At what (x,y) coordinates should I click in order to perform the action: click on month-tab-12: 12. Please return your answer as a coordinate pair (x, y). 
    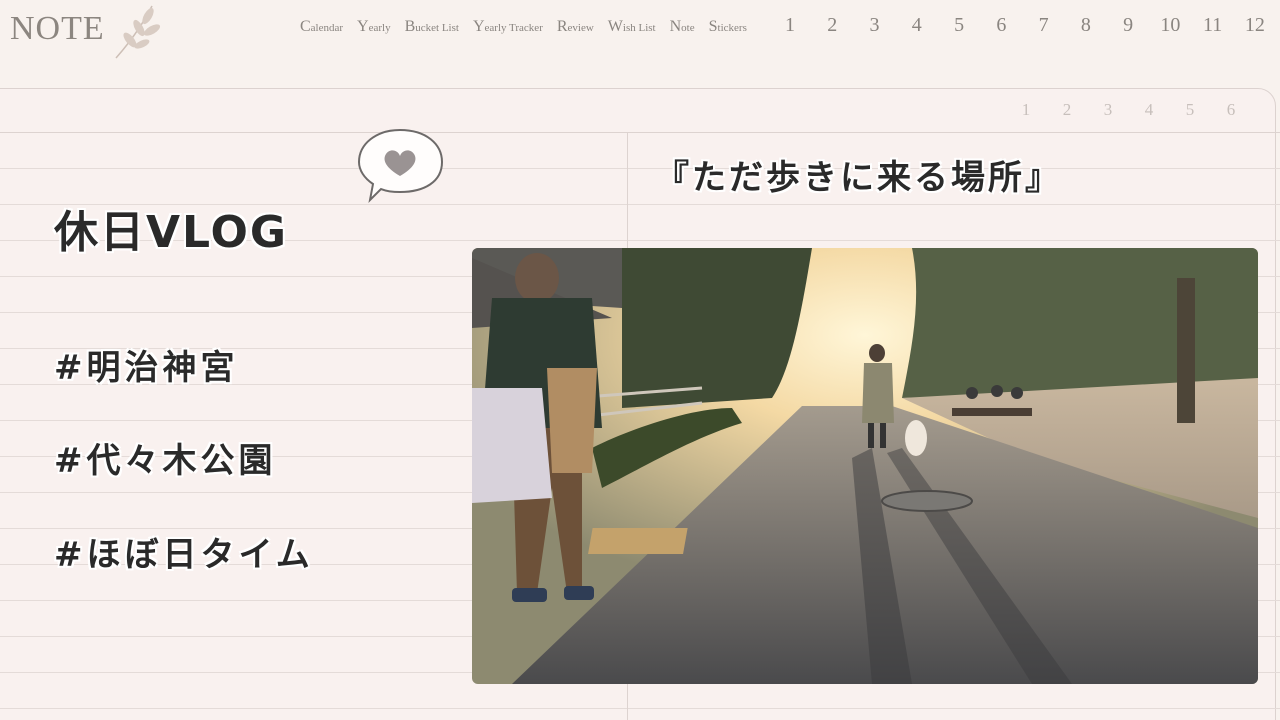
    Looking at the image, I should click on (1255, 25).